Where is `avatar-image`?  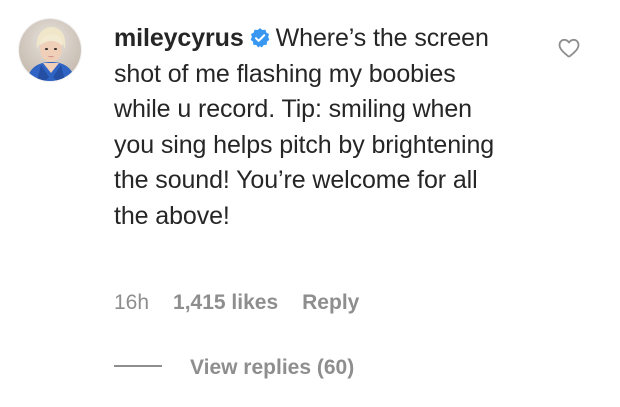
avatar-image is located at coordinates (51, 54).